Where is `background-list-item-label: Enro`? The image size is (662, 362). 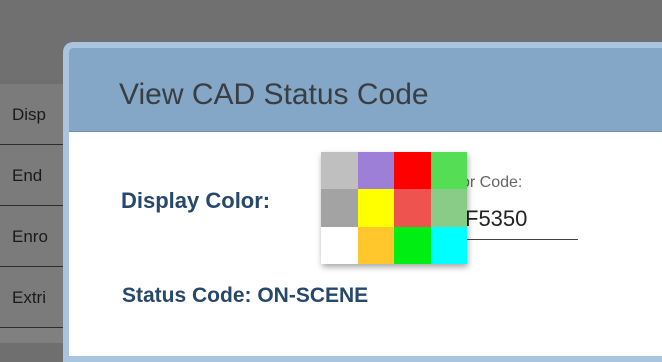 background-list-item-label: Enro is located at coordinates (30, 236).